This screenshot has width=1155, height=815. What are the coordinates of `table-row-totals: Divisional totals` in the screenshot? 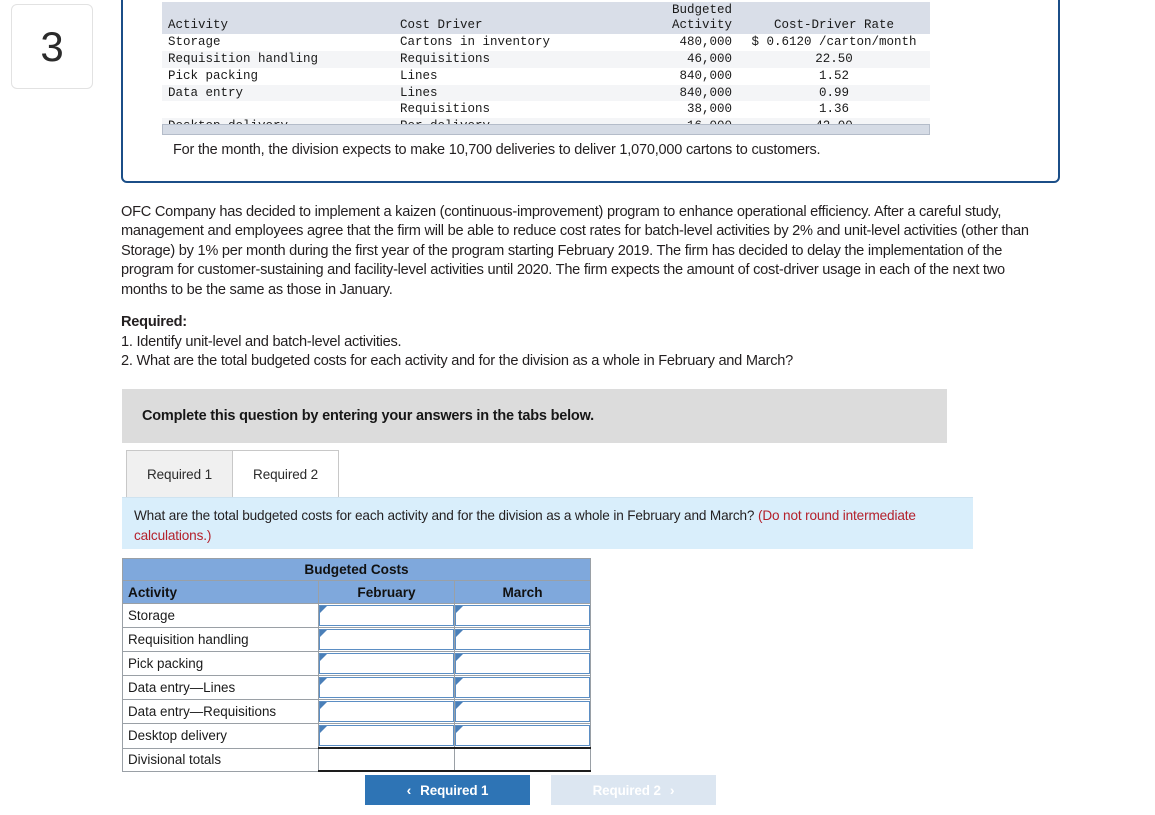 It's located at (356, 759).